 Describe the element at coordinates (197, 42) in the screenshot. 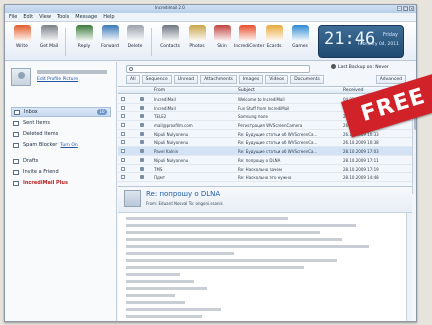

I see `photos-button: Photos` at that location.